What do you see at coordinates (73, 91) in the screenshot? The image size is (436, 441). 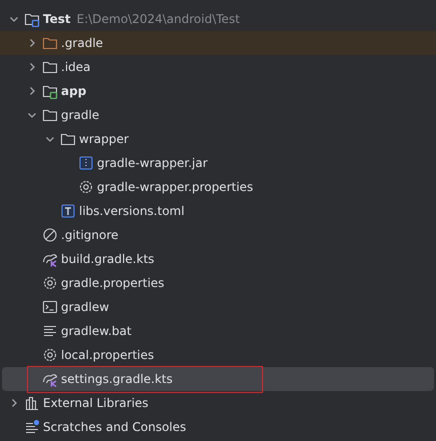 I see `file-name: app` at bounding box center [73, 91].